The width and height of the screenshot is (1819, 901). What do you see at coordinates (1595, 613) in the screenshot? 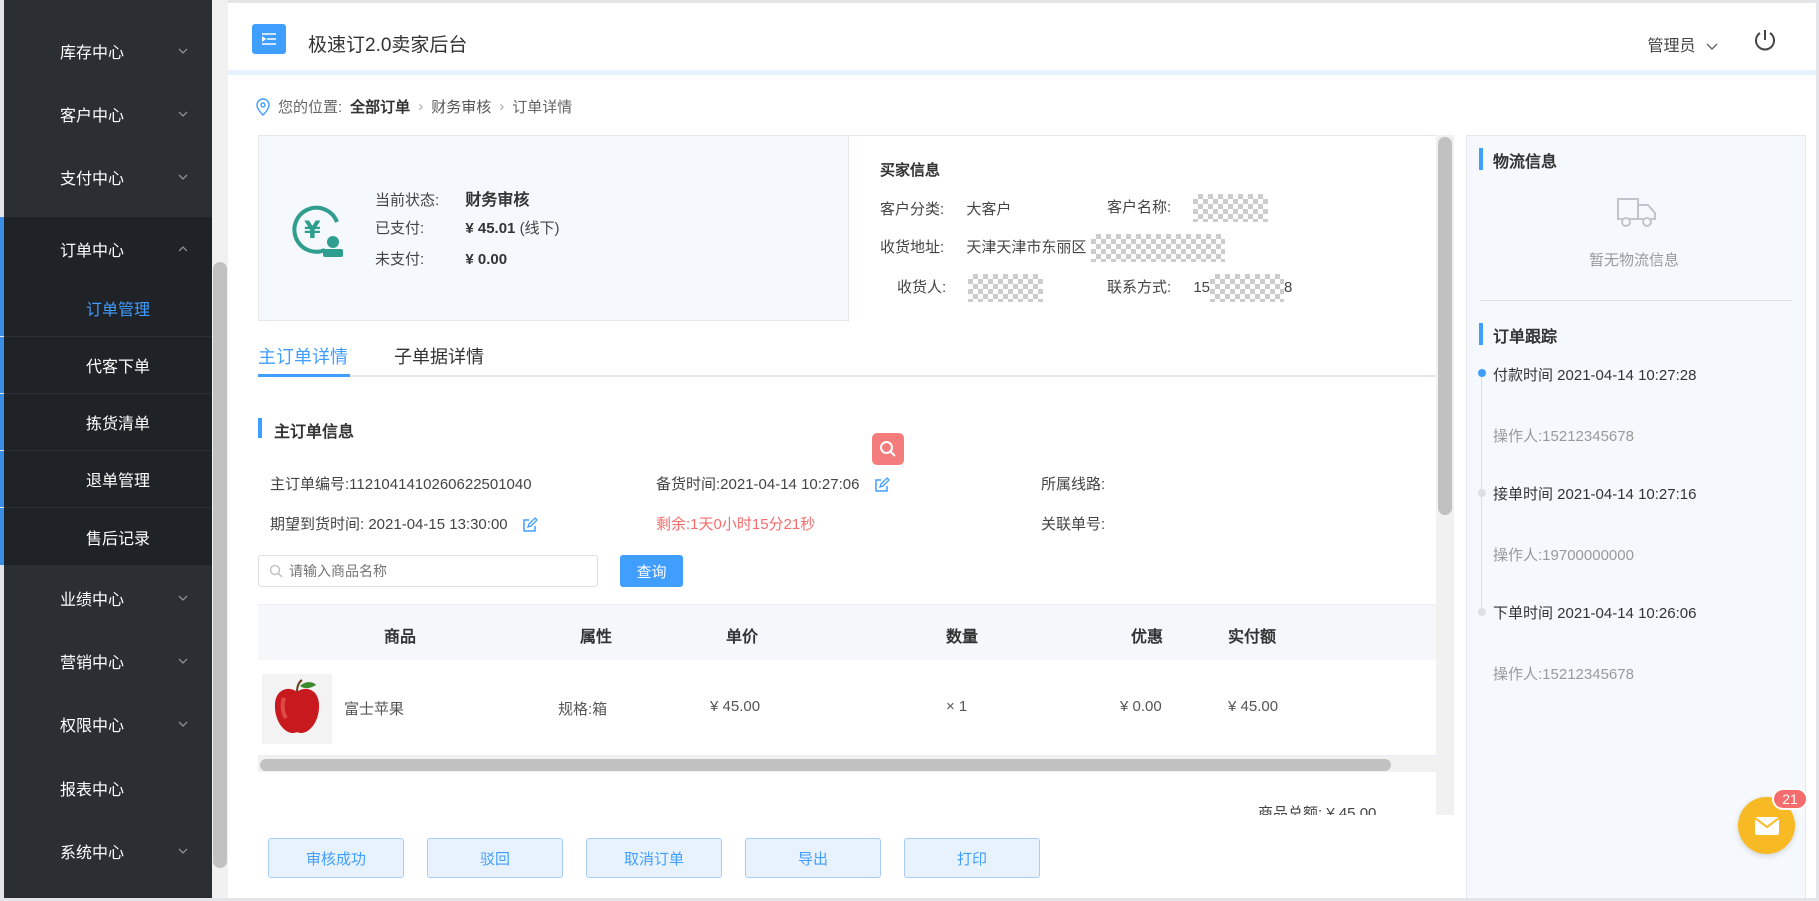
I see `timeline-event-time: 下单时间 2021-04-14 10:26:06` at bounding box center [1595, 613].